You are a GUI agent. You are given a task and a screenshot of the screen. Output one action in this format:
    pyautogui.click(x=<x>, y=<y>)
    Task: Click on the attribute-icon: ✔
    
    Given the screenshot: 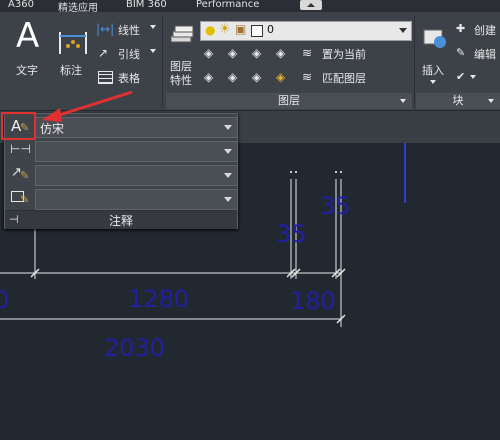 What is the action you would take?
    pyautogui.click(x=461, y=76)
    